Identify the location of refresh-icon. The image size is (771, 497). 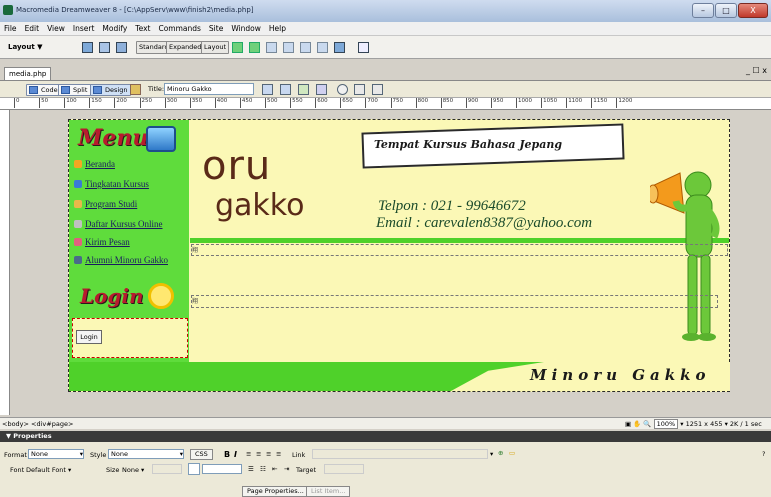
(342, 89).